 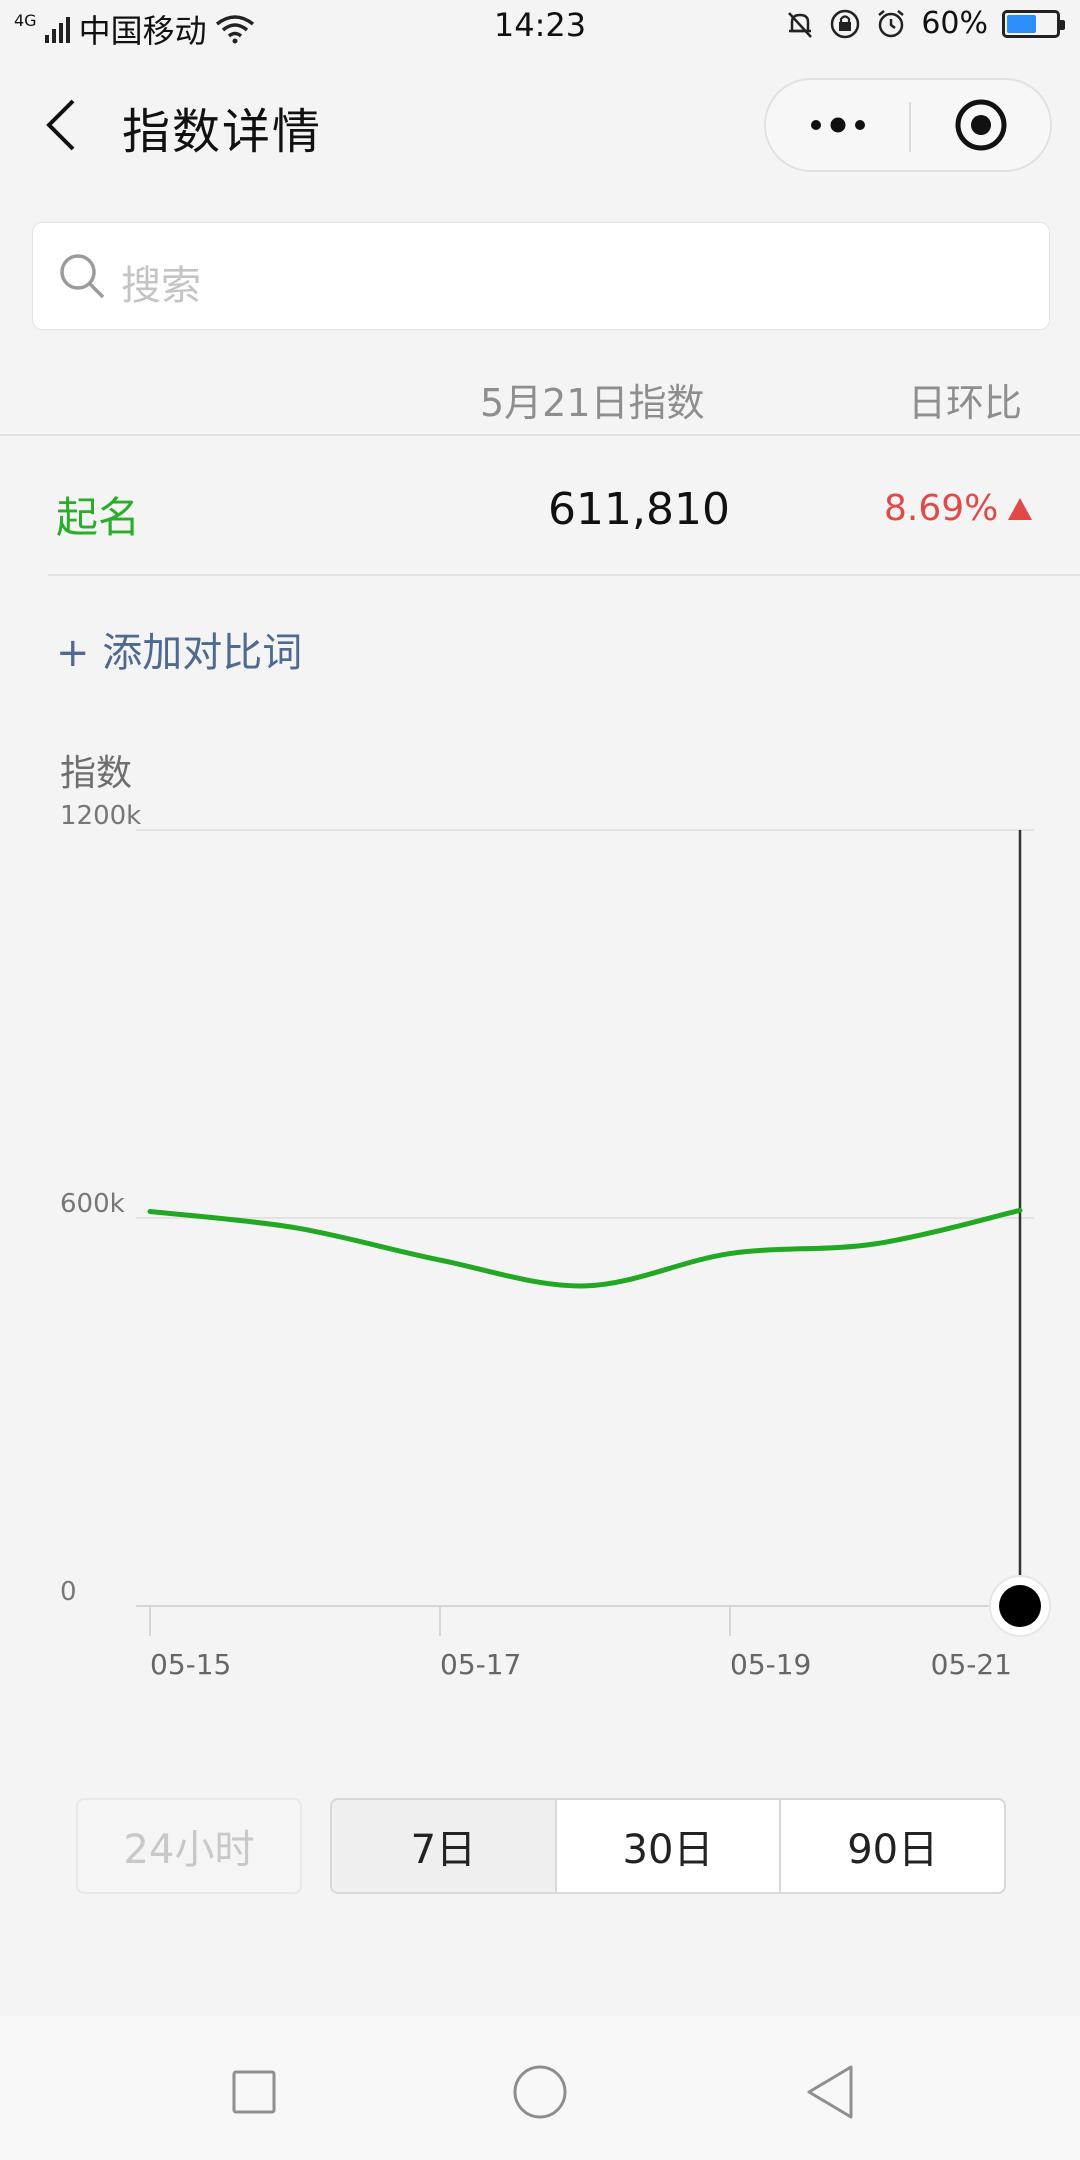 I want to click on target-icon, so click(x=981, y=125).